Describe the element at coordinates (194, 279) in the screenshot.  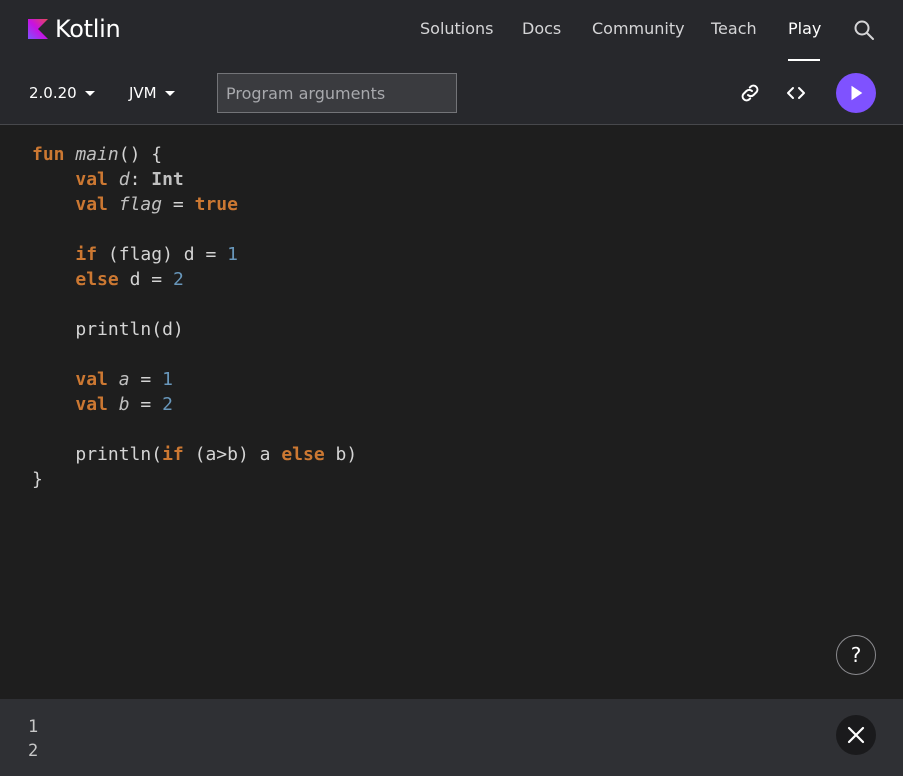
I see `code-line: else d = 2` at that location.